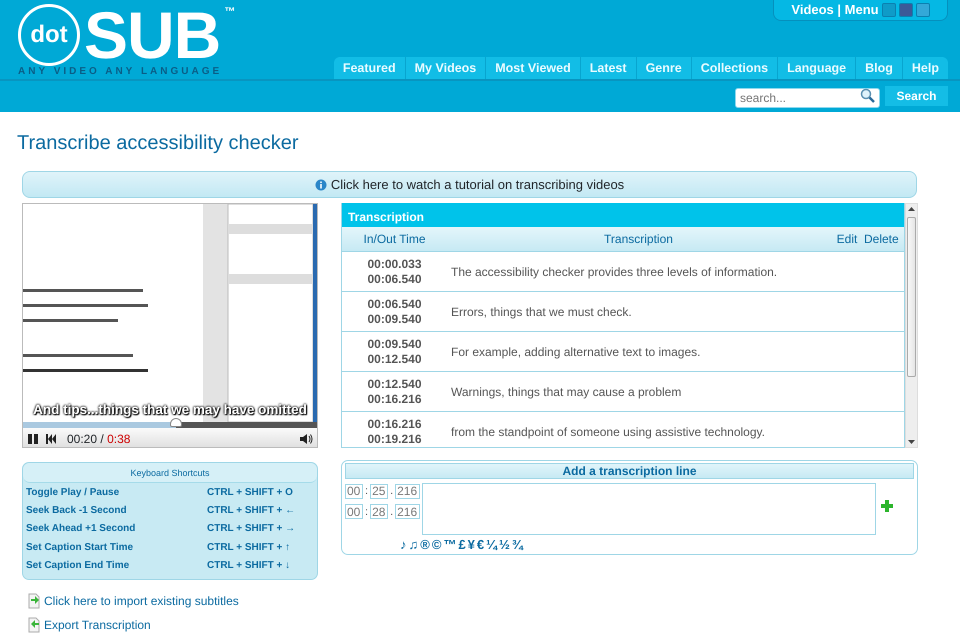 This screenshot has height=640, width=960. What do you see at coordinates (517, 544) in the screenshot?
I see `symbol-button: ¾` at bounding box center [517, 544].